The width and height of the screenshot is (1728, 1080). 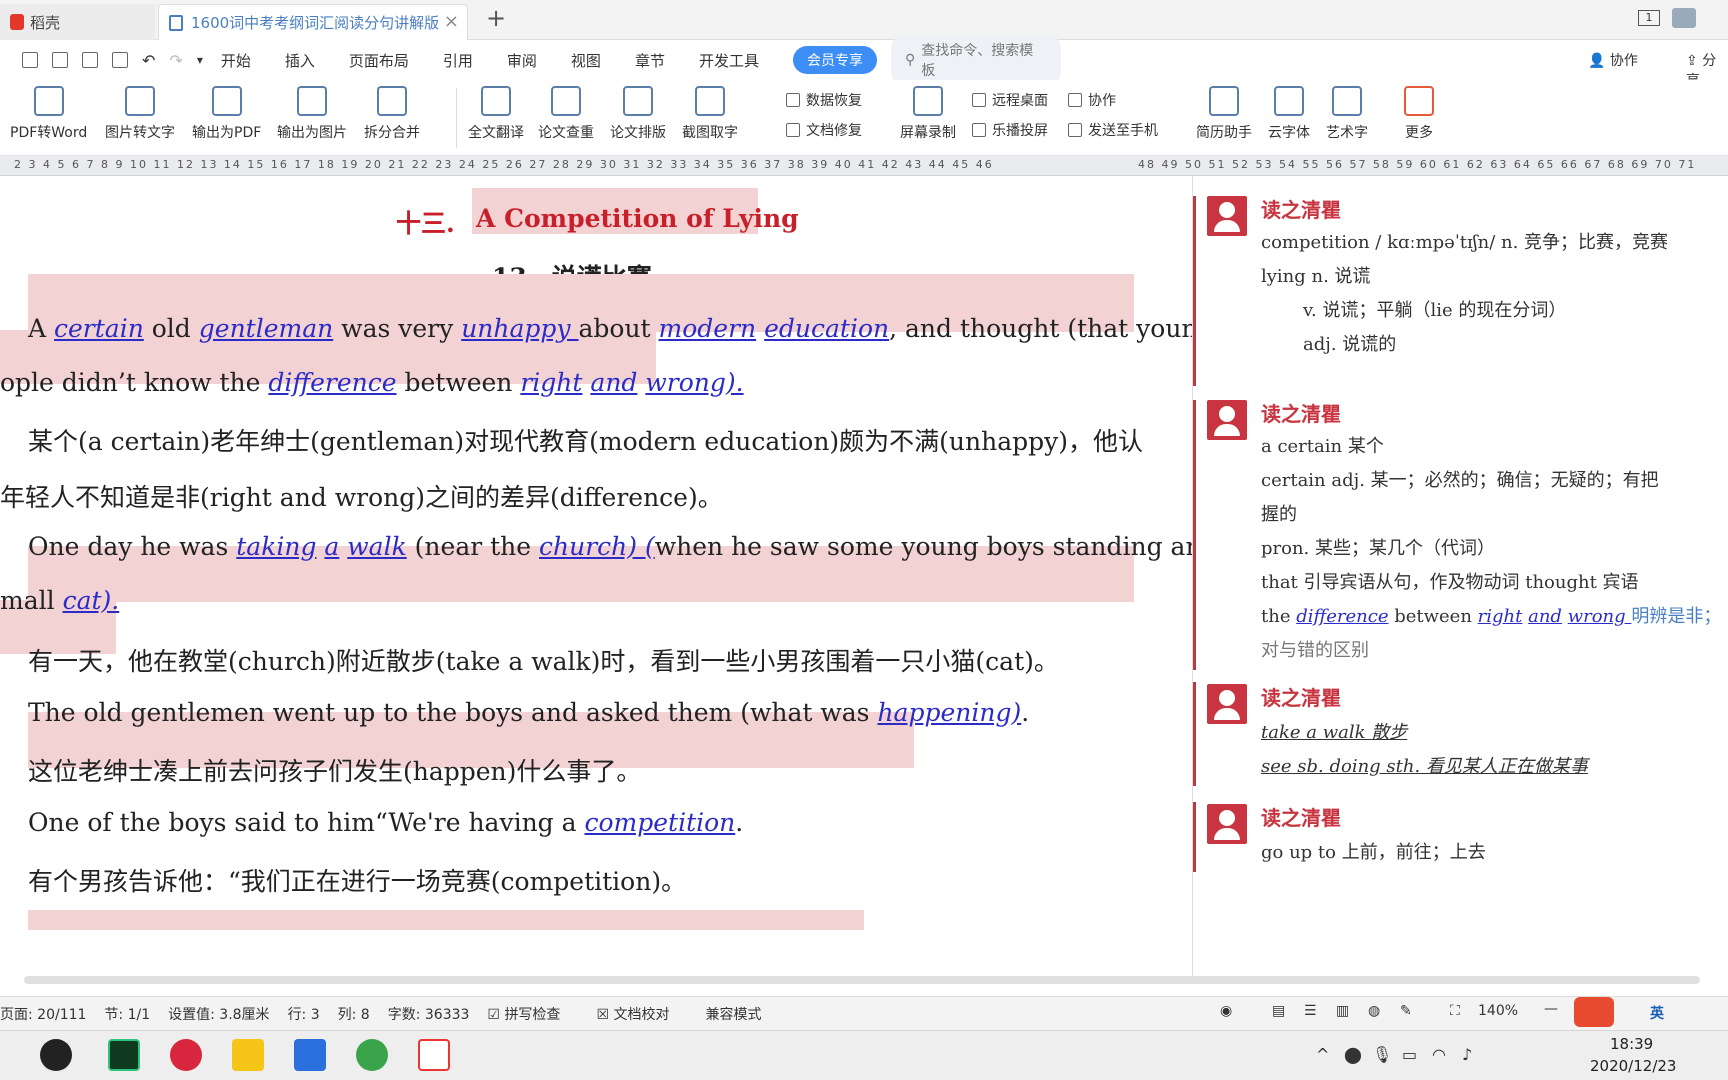 I want to click on audition-icon, so click(x=124, y=1055).